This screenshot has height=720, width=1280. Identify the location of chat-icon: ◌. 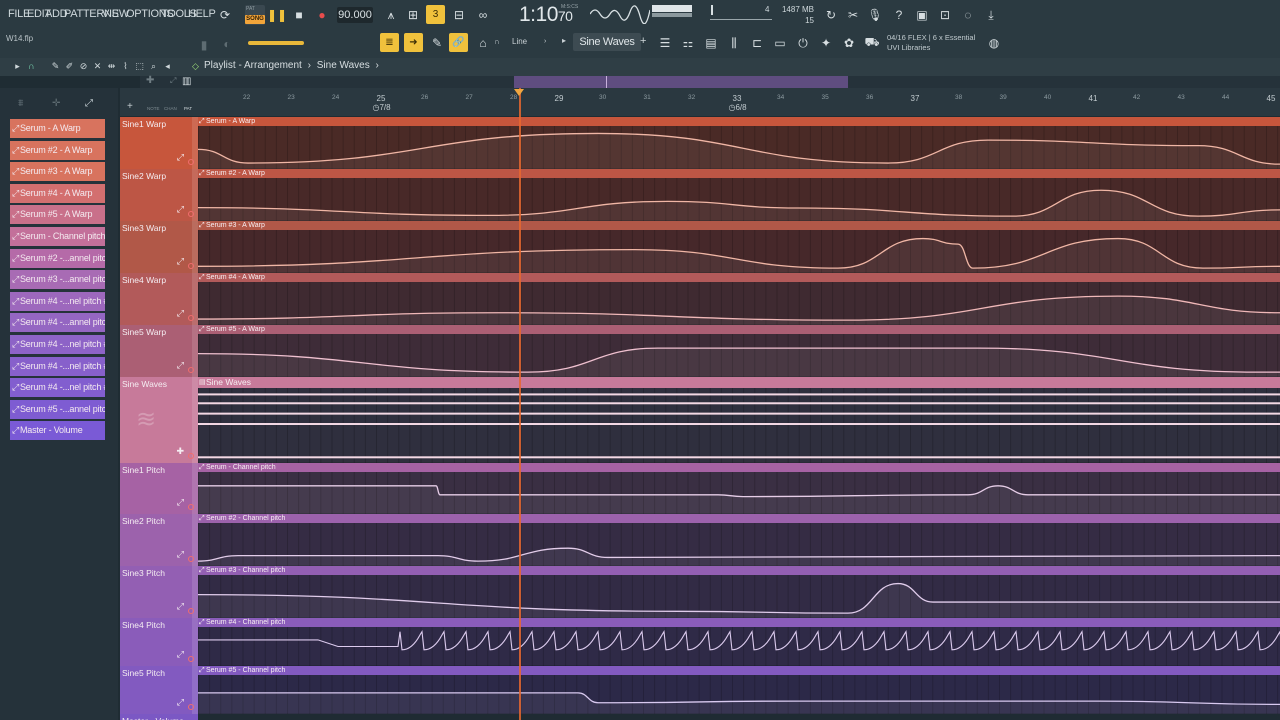
(968, 15).